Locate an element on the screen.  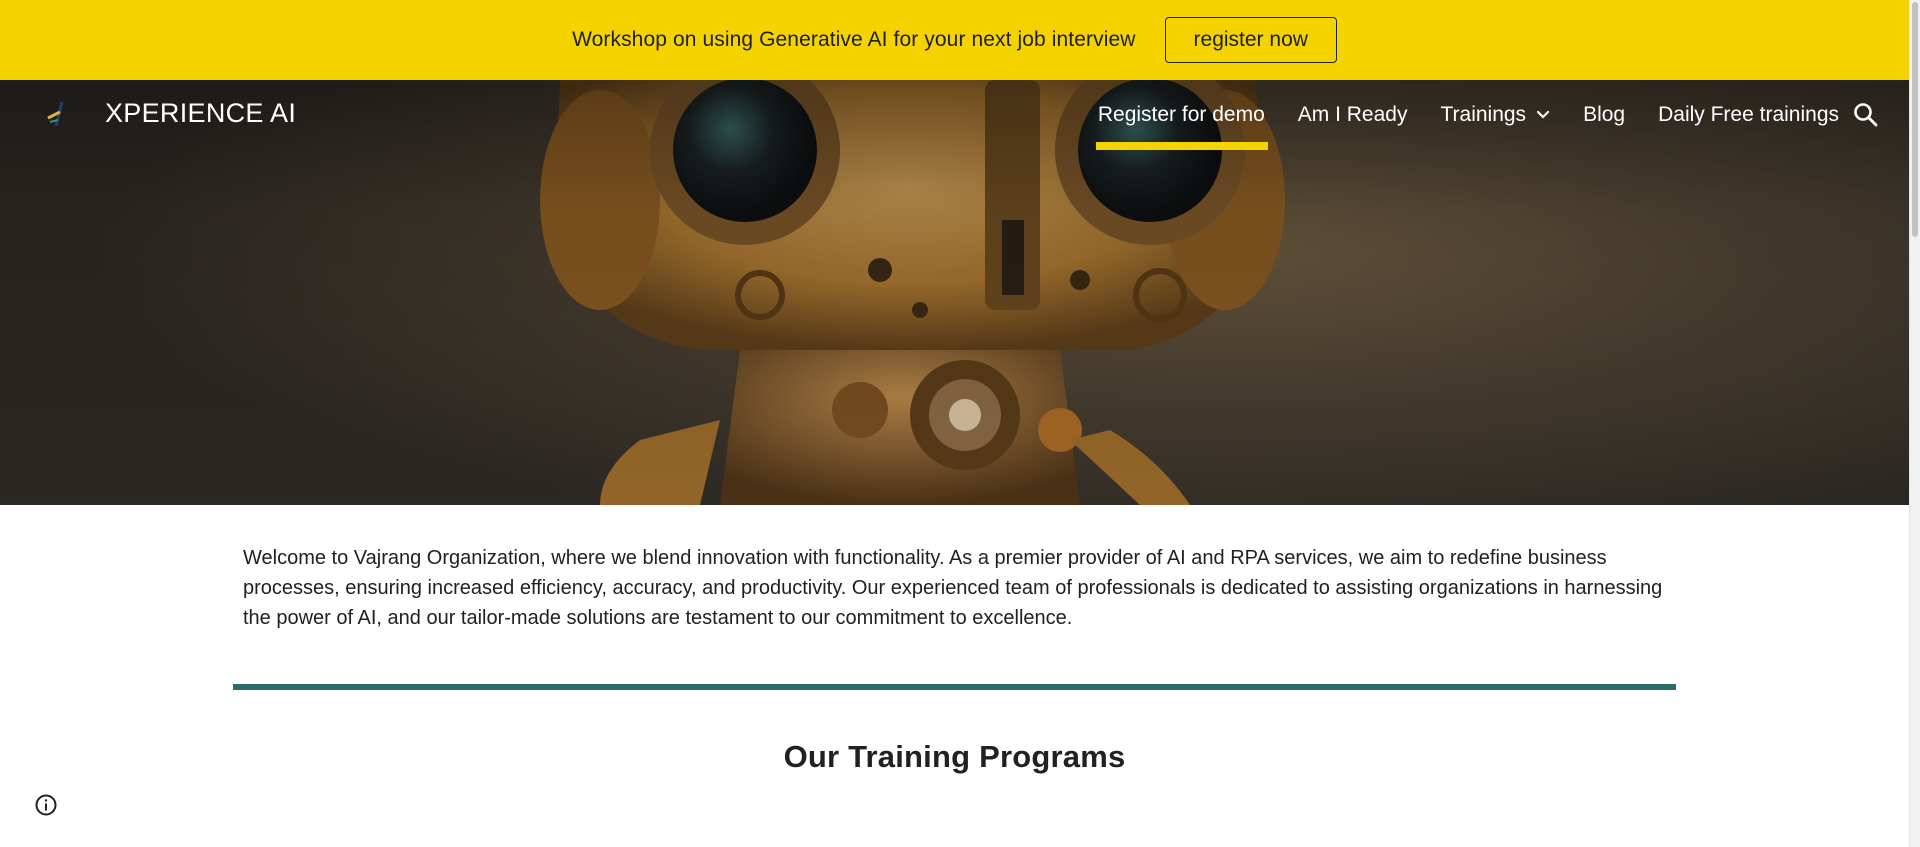
section-title: Our Training Programs is located at coordinates (954, 756).